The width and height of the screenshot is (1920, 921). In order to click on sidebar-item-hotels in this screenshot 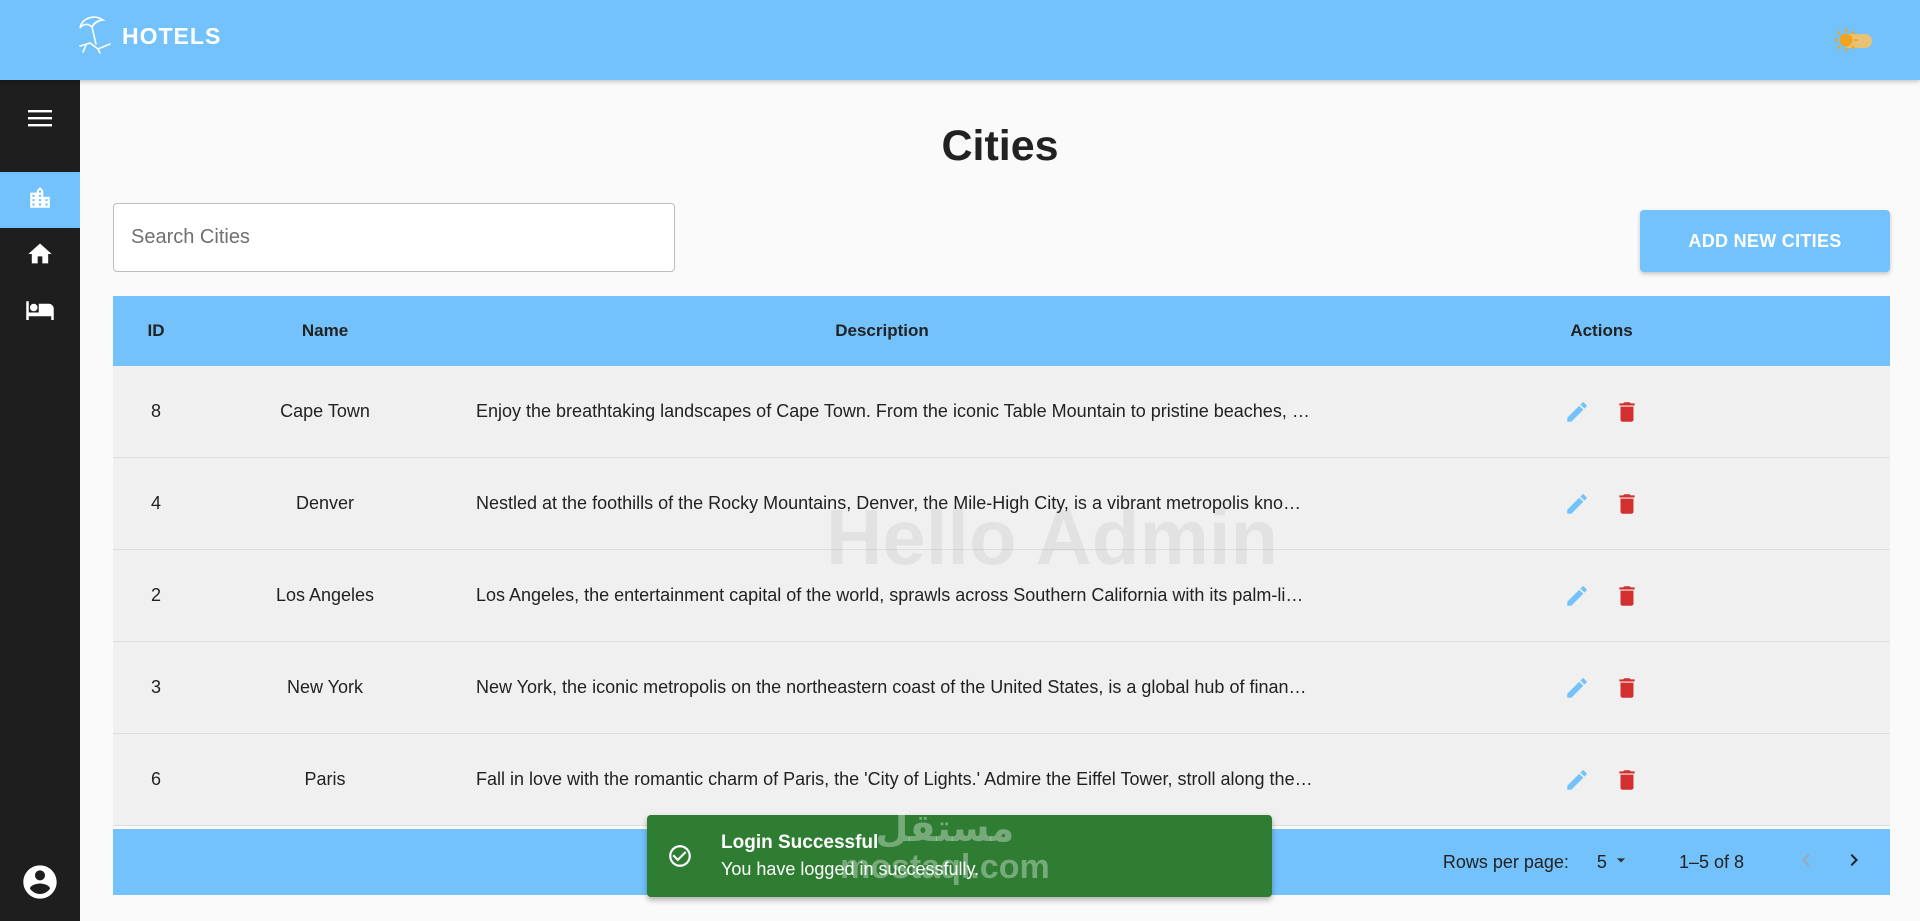, I will do `click(40, 312)`.